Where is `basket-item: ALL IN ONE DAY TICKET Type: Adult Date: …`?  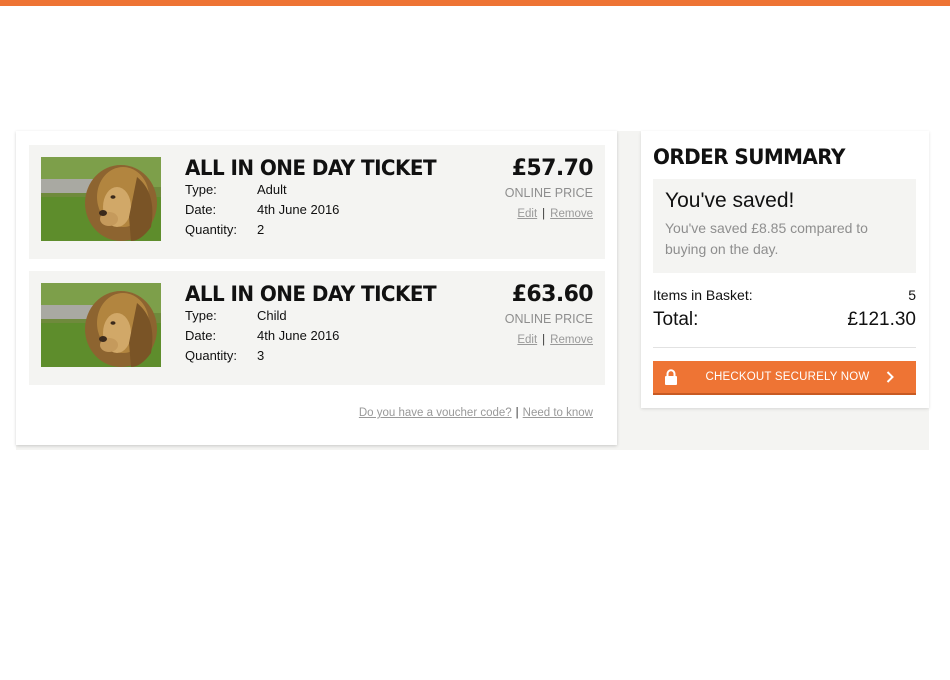 basket-item: ALL IN ONE DAY TICKET Type: Adult Date: … is located at coordinates (317, 202).